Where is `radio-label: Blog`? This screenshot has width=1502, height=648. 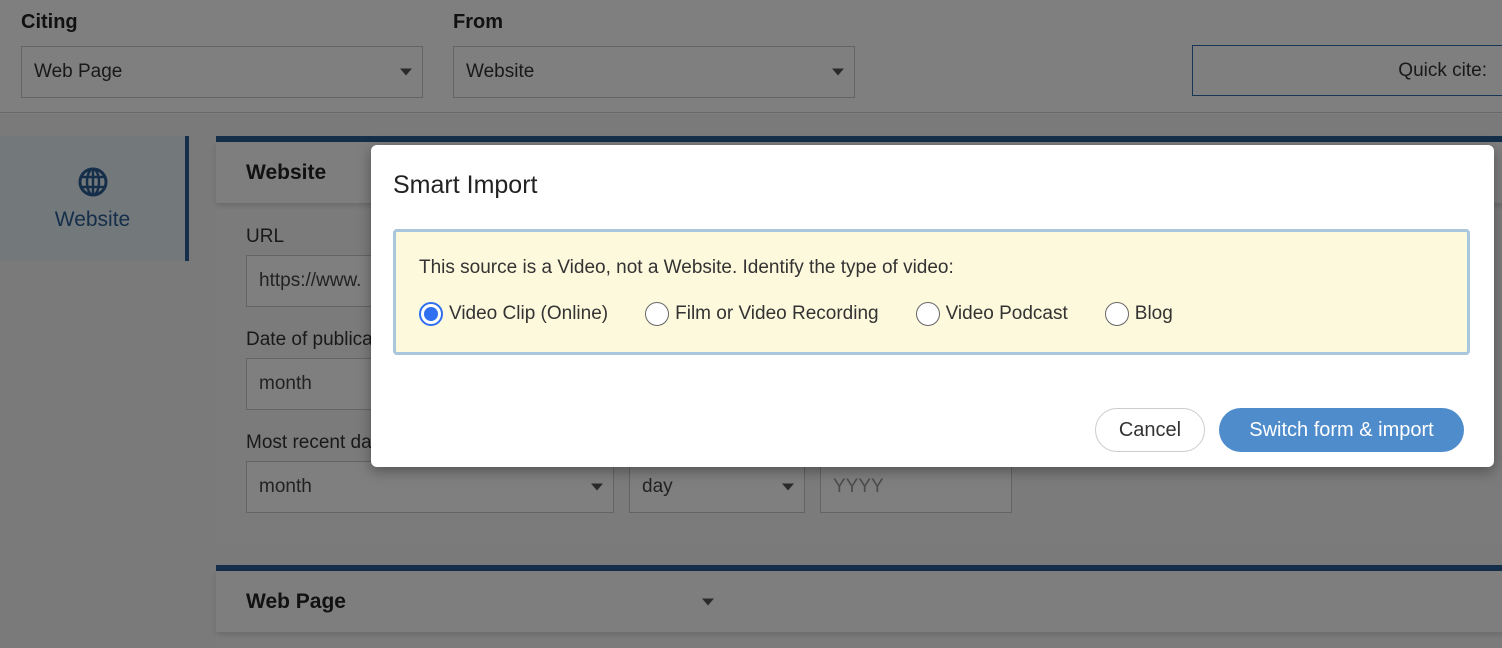
radio-label: Blog is located at coordinates (1153, 313).